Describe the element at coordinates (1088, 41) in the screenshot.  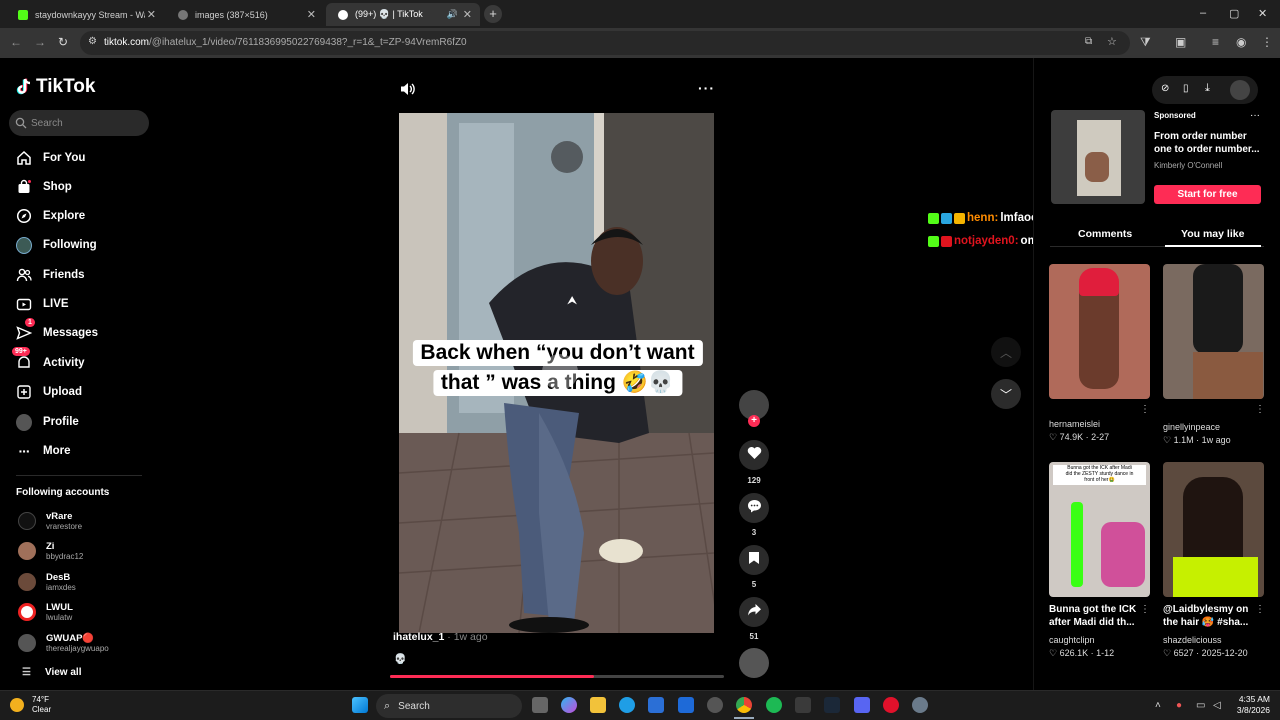
I see `install-app-icon: ⧉` at that location.